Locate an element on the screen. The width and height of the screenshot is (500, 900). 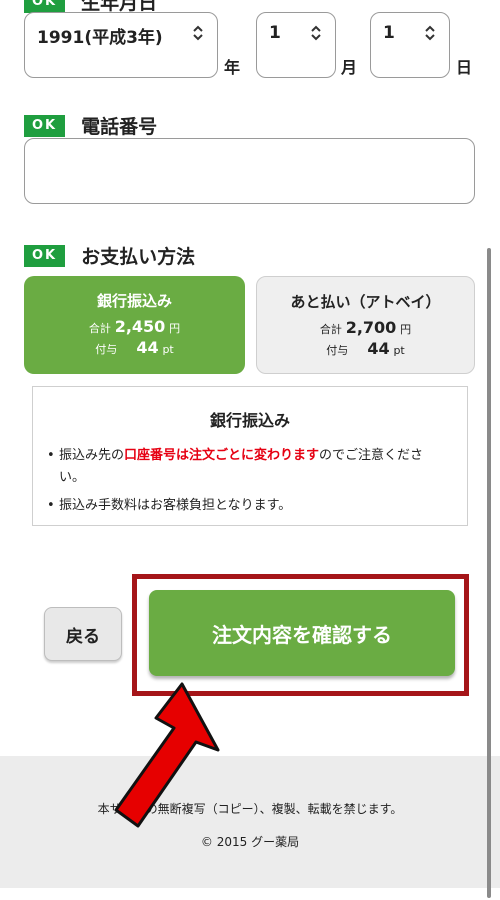
month-select: 1 is located at coordinates (296, 45).